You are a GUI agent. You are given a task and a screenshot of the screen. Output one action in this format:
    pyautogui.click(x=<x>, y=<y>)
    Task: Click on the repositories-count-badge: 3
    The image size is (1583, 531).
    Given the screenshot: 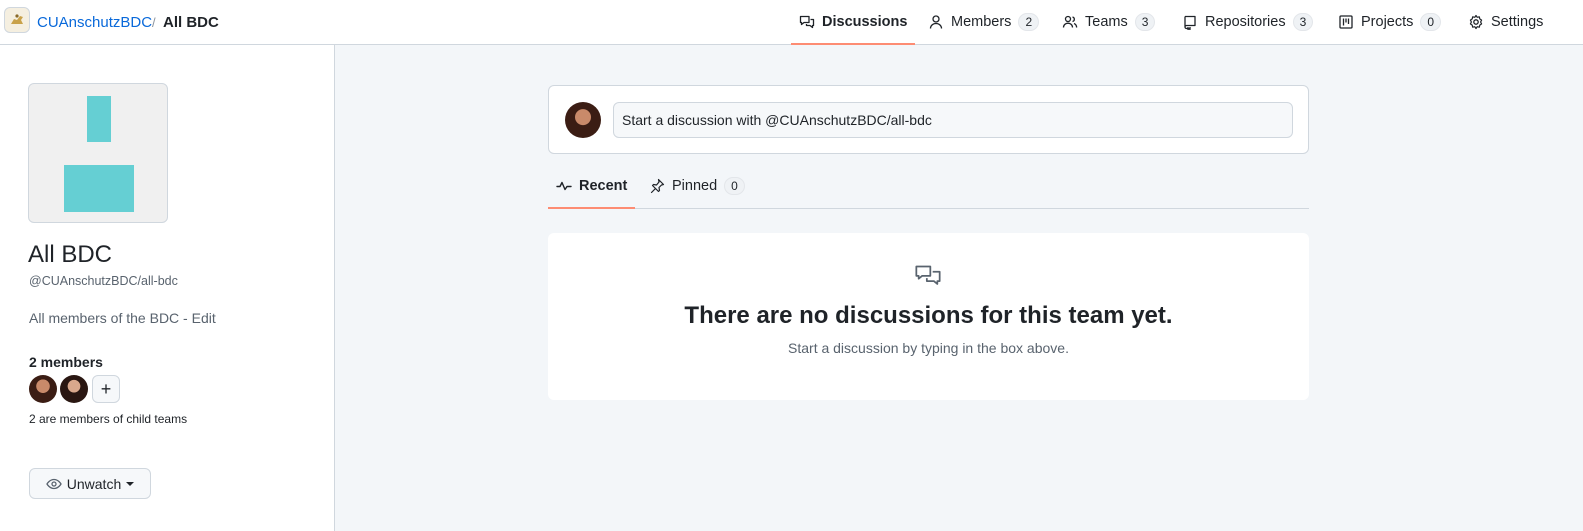 What is the action you would take?
    pyautogui.click(x=1303, y=22)
    